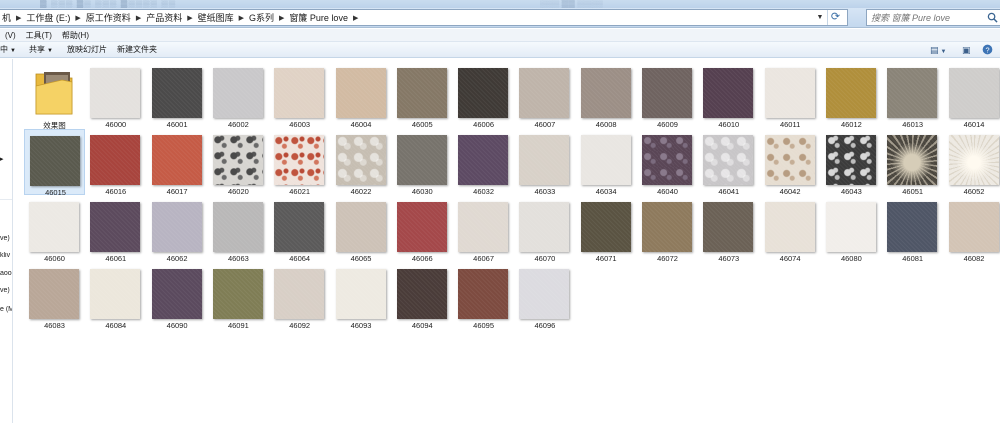 Image resolution: width=1000 pixels, height=423 pixels. Describe the element at coordinates (361, 162) in the screenshot. I see `file-item: 46022` at that location.